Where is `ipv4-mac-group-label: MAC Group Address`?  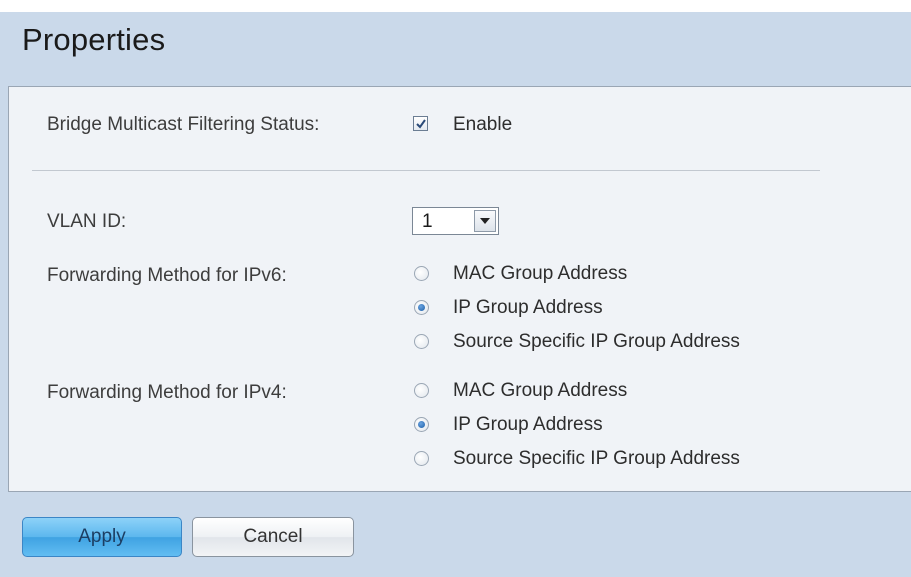 ipv4-mac-group-label: MAC Group Address is located at coordinates (540, 390).